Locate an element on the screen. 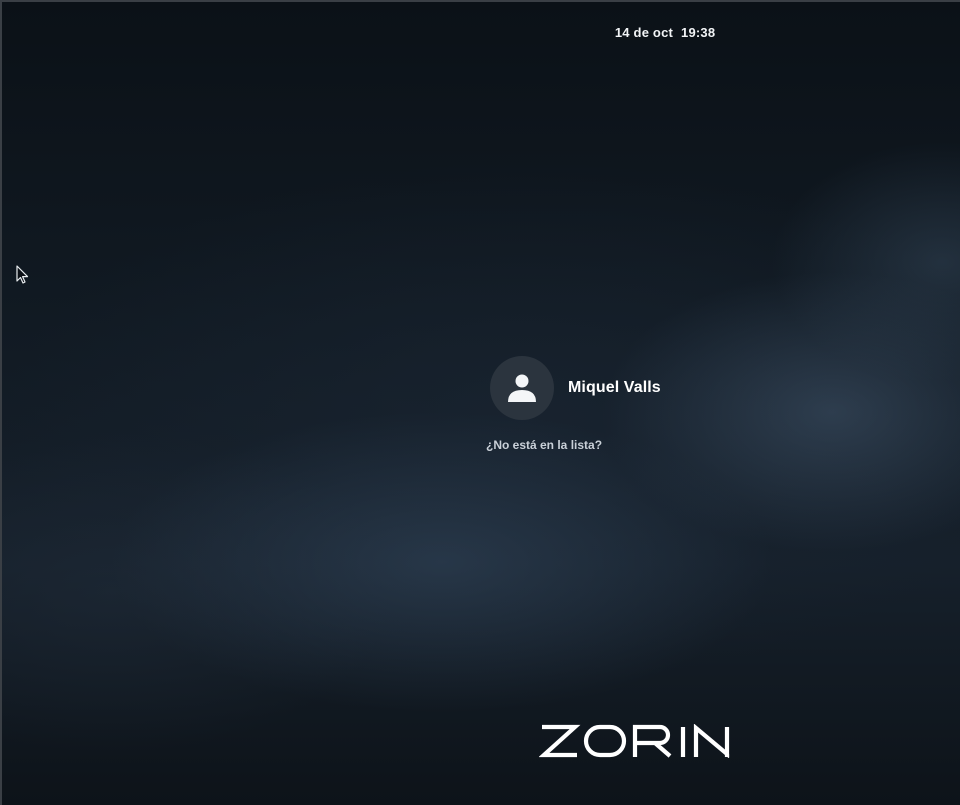 The image size is (960, 805). clock-time: 19:38 is located at coordinates (698, 32).